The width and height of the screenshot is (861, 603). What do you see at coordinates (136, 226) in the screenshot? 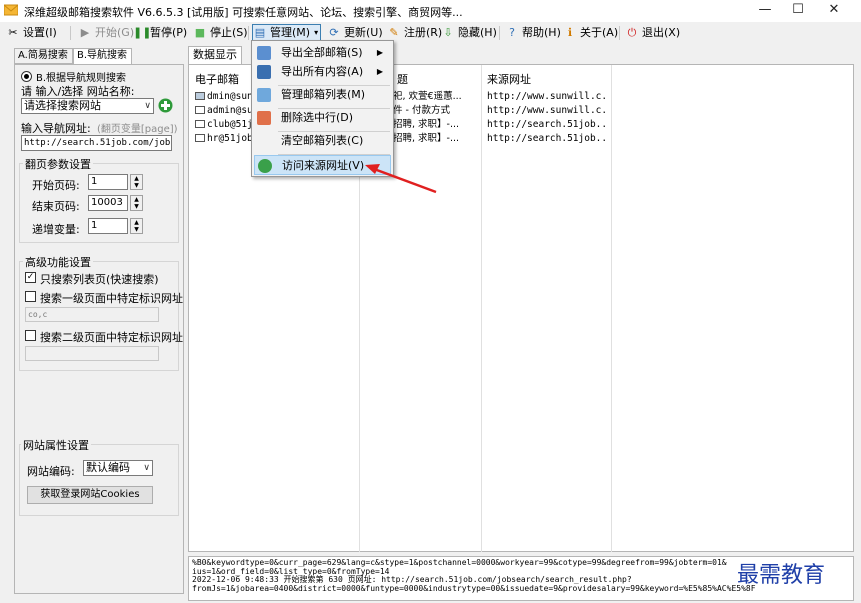
I see `step-spinner: ▲ ▼` at bounding box center [136, 226].